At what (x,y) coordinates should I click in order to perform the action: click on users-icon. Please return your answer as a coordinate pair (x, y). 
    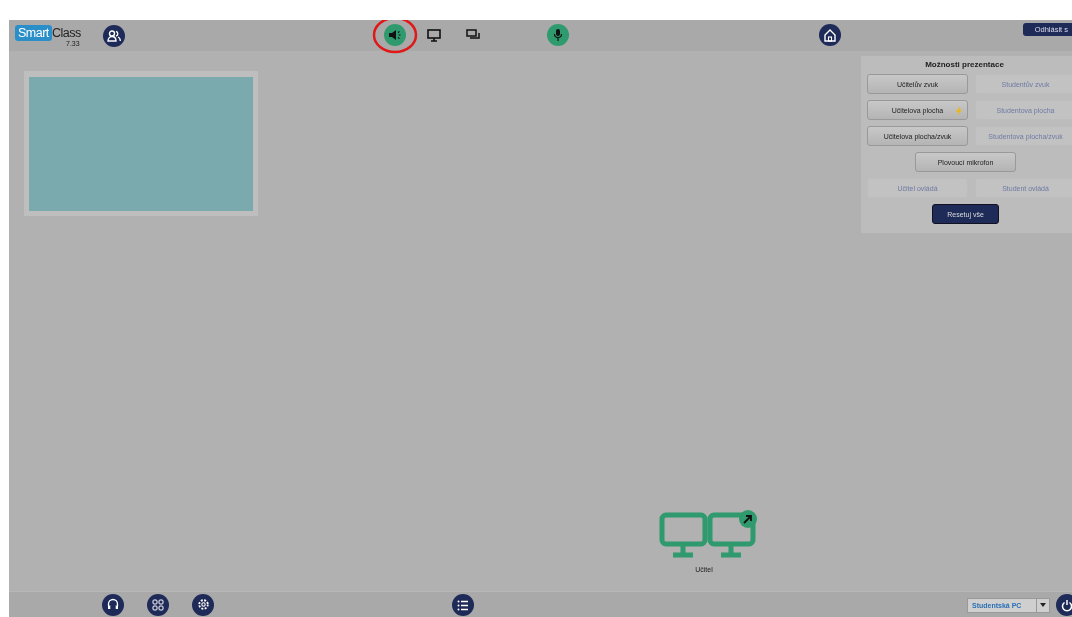
    Looking at the image, I should click on (114, 35).